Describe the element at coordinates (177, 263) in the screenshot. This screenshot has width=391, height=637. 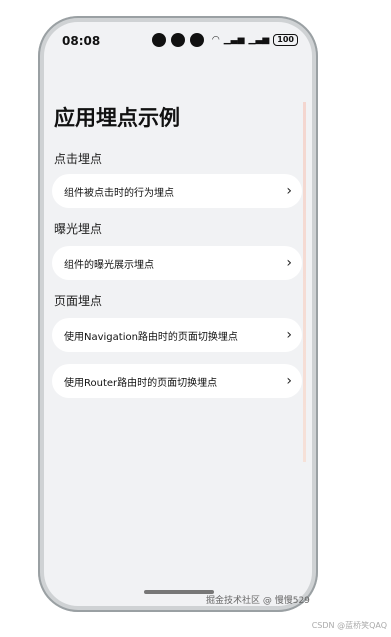
I see `list-item-exposure-tracking: 组件的曝光展示埋点 ›` at that location.